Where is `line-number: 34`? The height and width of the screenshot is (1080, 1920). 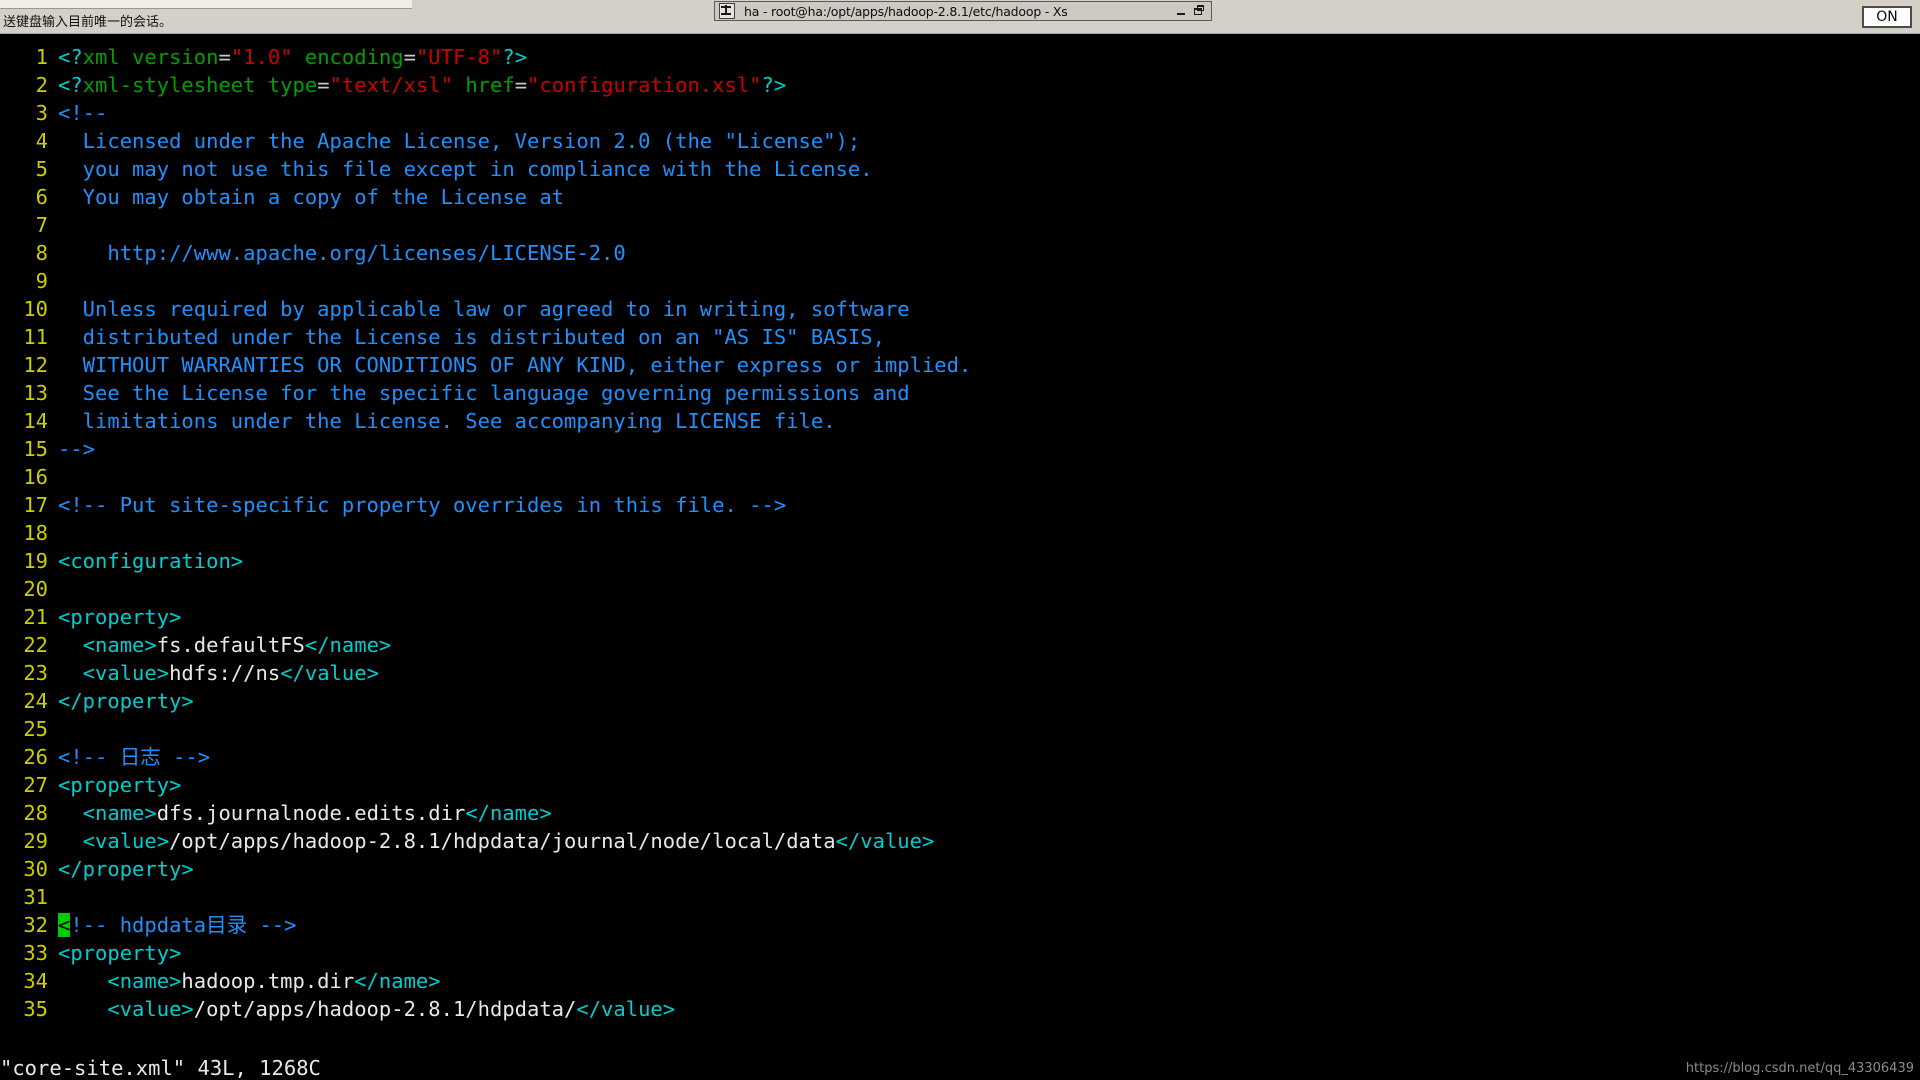
line-number: 34 is located at coordinates (35, 981).